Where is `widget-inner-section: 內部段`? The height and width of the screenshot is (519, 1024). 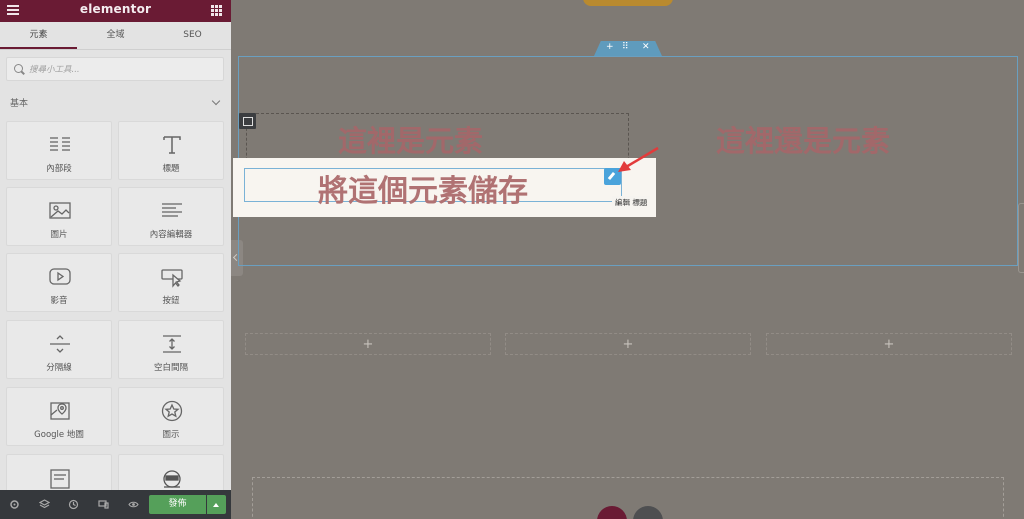 widget-inner-section: 內部段 is located at coordinates (59, 150).